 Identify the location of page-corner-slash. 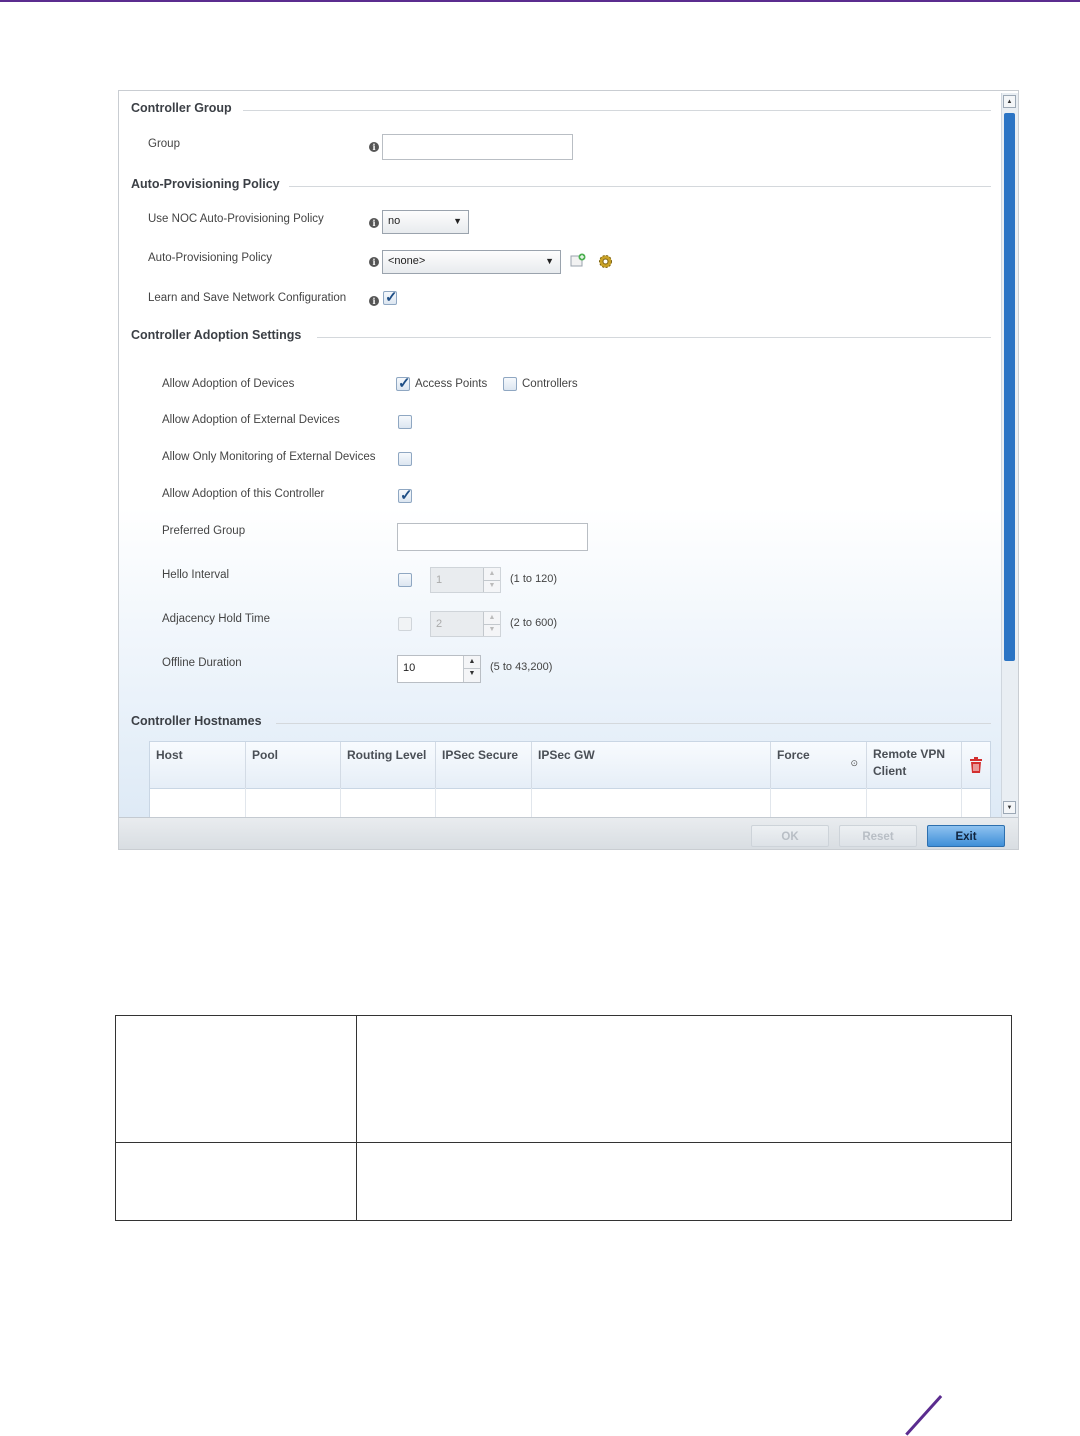
(924, 1415).